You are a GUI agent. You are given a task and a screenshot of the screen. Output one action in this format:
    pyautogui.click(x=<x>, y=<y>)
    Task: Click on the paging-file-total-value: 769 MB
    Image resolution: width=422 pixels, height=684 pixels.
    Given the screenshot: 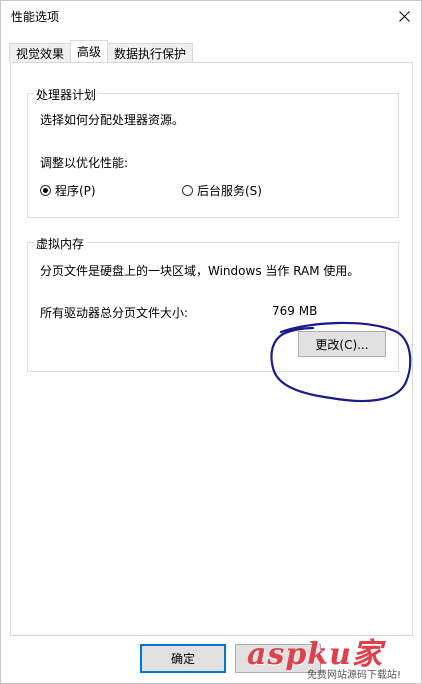 What is the action you would take?
    pyautogui.click(x=295, y=311)
    